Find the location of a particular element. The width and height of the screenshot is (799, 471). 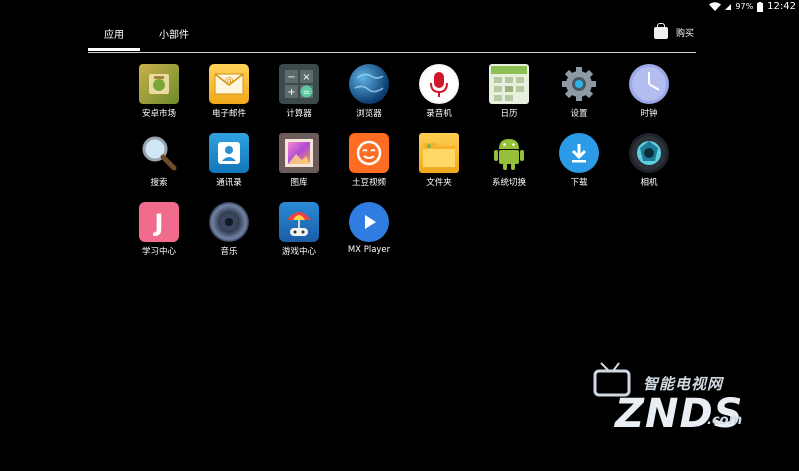

status-indicators: 97% 12:42 is located at coordinates (752, 6).